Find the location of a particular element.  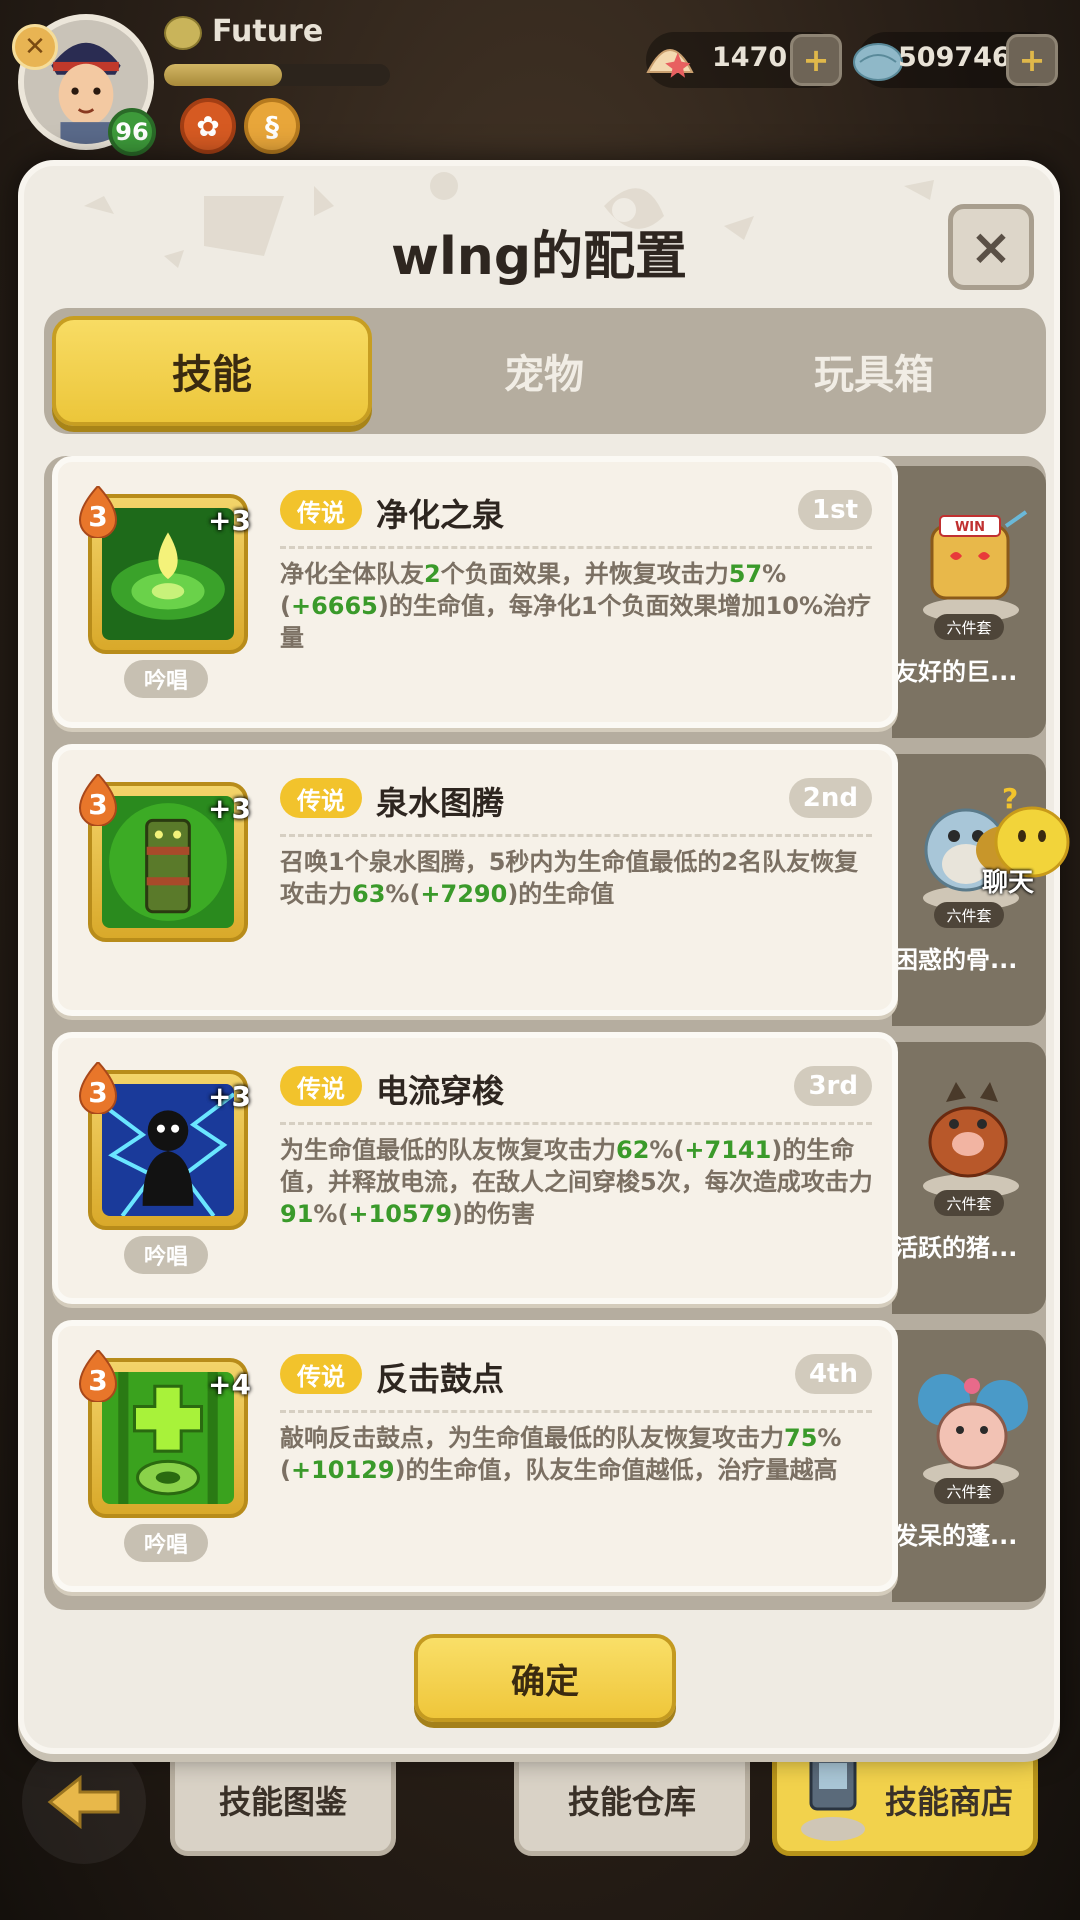

currency-gem: 509746 + is located at coordinates (955, 60).